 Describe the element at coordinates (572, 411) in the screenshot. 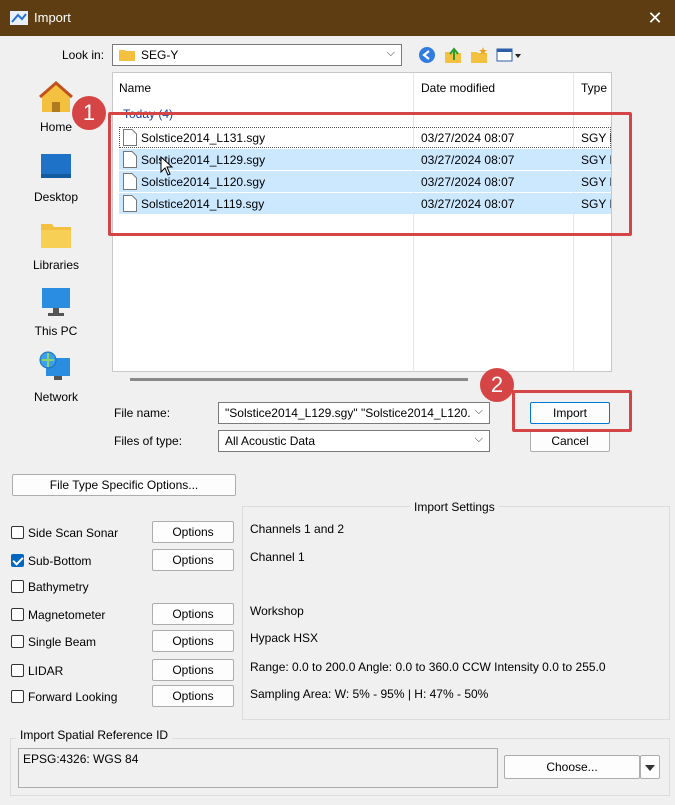

I see `annotation-highlight-import` at that location.